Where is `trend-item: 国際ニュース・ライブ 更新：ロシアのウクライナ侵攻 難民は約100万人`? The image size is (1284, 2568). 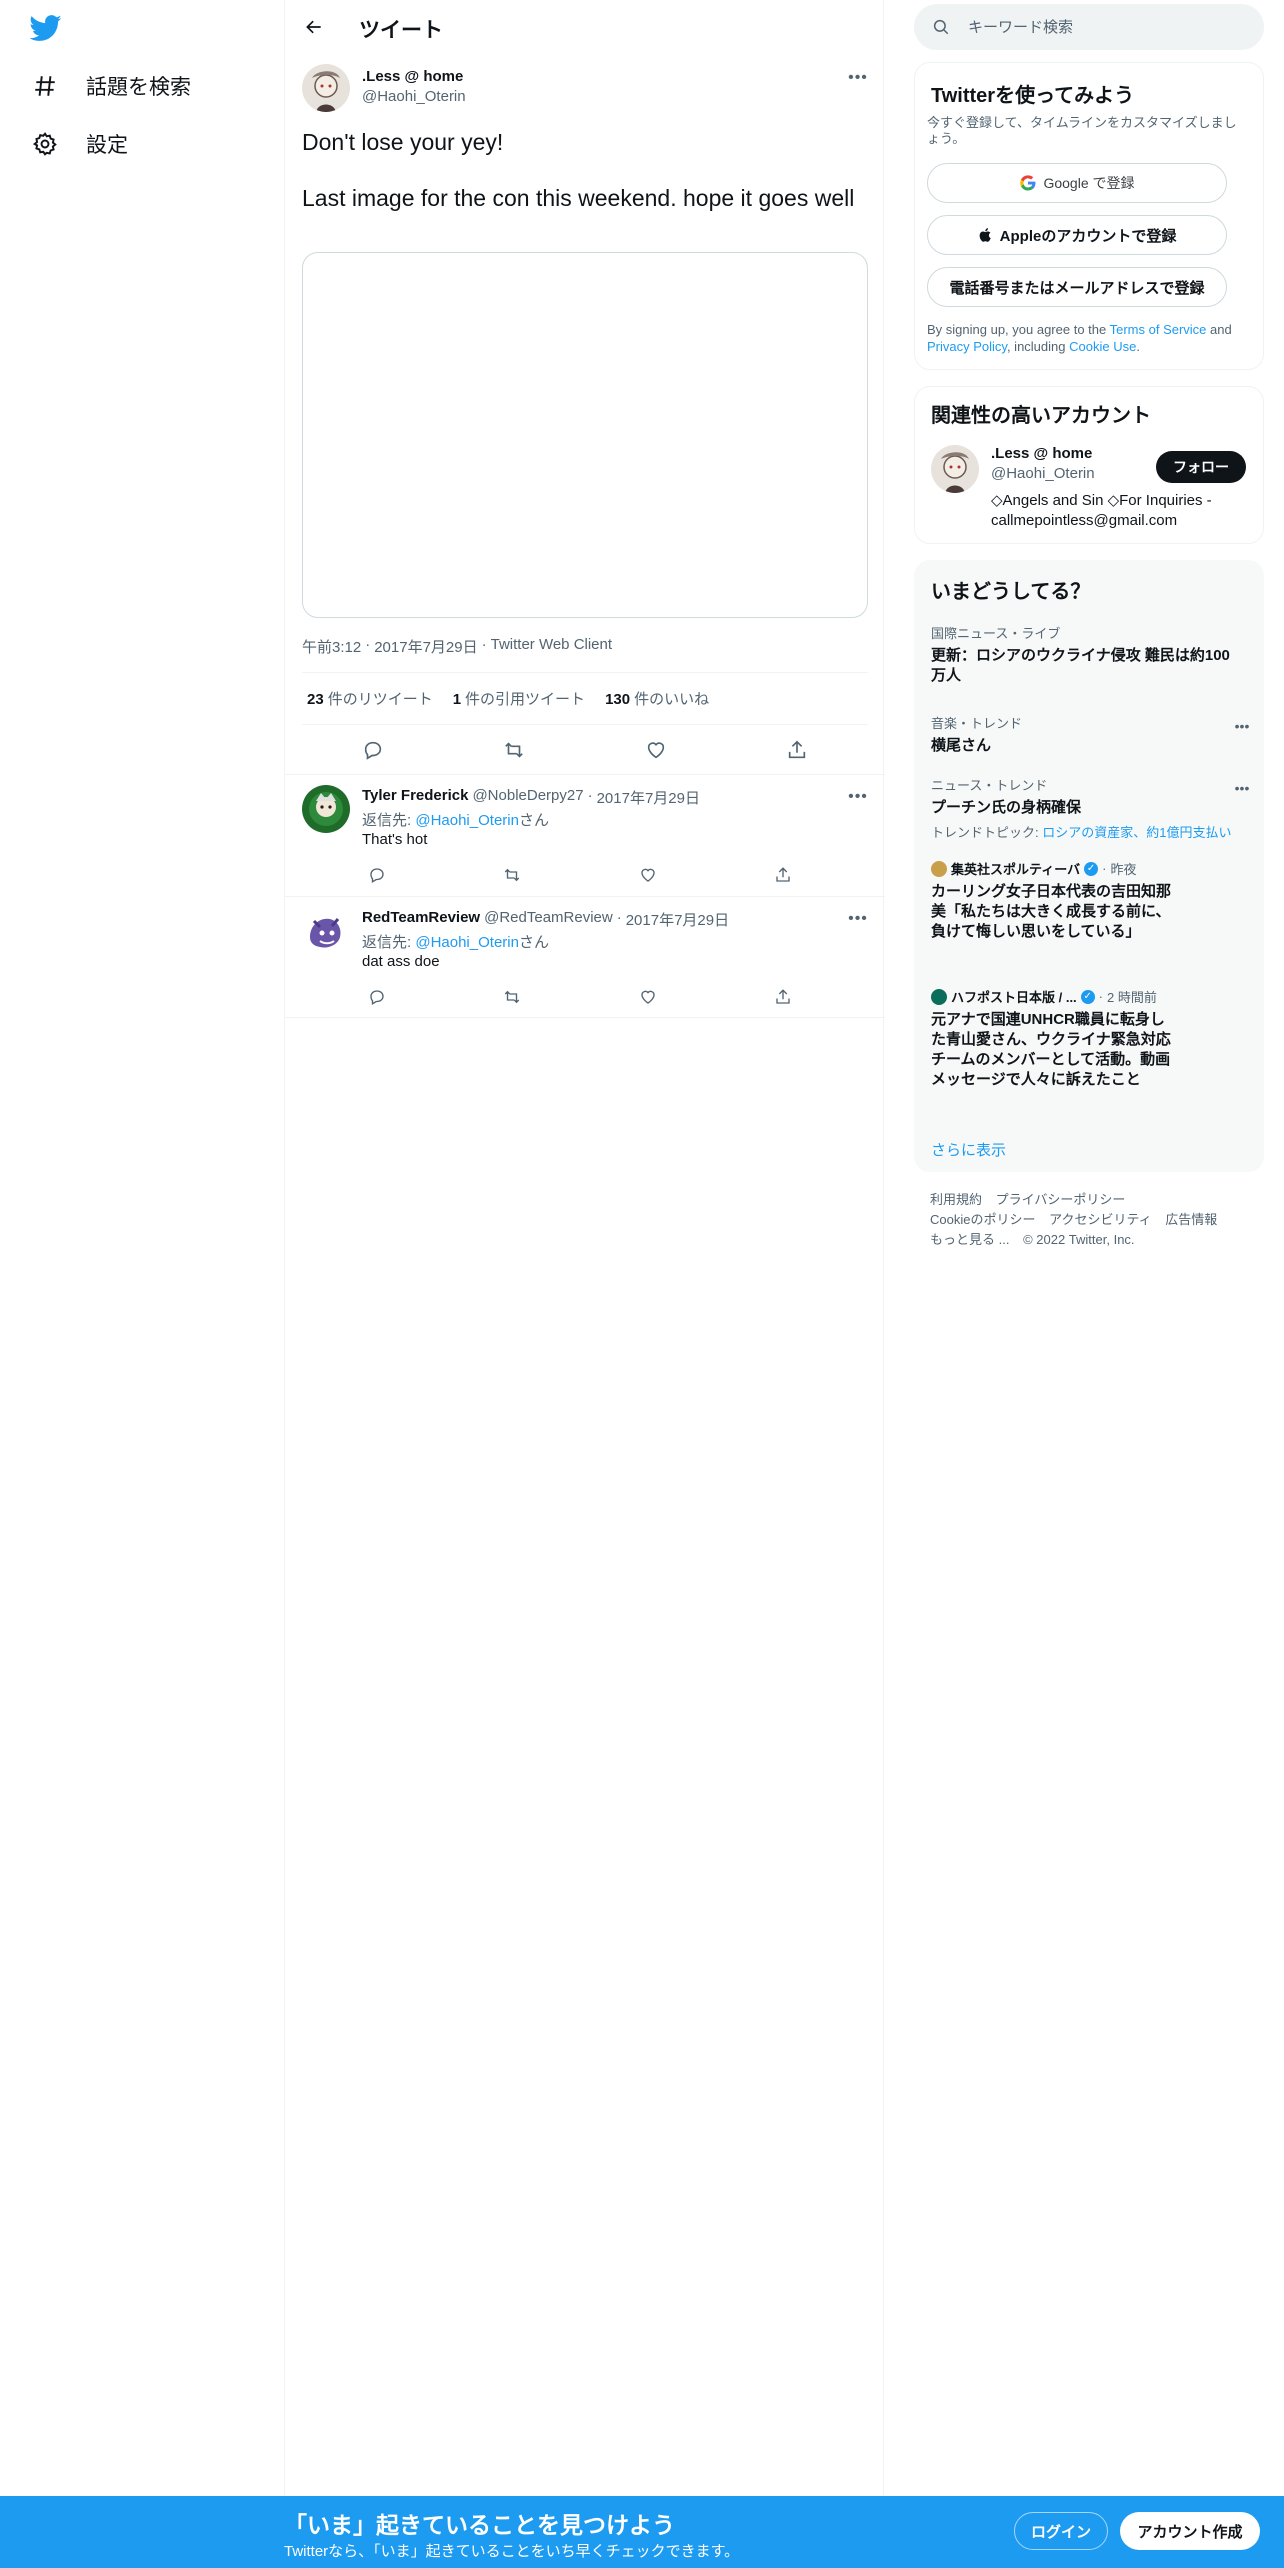
trend-item: 国際ニュース・ライブ 更新：ロシアのウクライナ侵攻 難民は約100万人 is located at coordinates (1081, 654).